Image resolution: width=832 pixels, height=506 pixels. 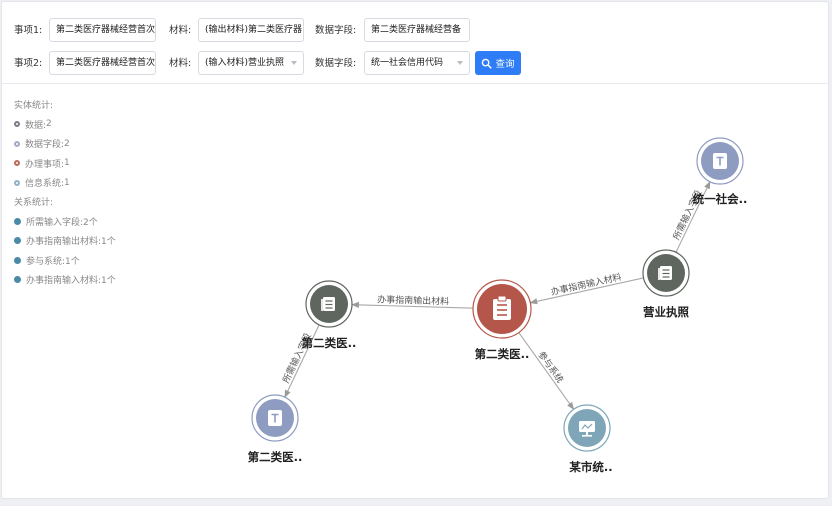 What do you see at coordinates (720, 171) in the screenshot?
I see `graph-node-credit_code: 统一社会..` at bounding box center [720, 171].